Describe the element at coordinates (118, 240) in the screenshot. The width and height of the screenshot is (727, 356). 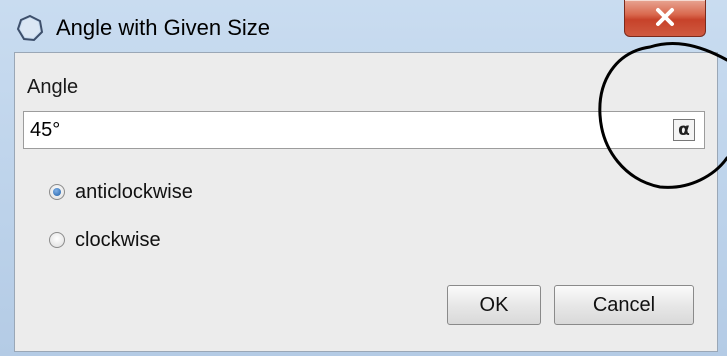
I see `clockwise-label: clockwise` at that location.